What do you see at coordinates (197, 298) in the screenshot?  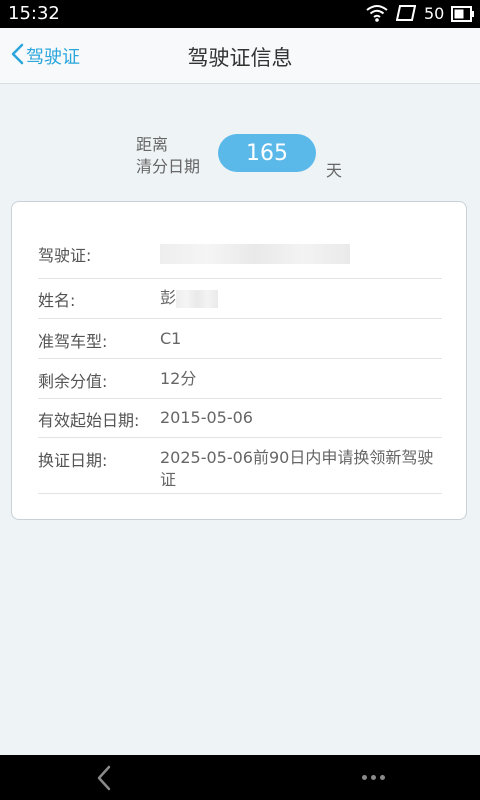 I see `redacted-name` at bounding box center [197, 298].